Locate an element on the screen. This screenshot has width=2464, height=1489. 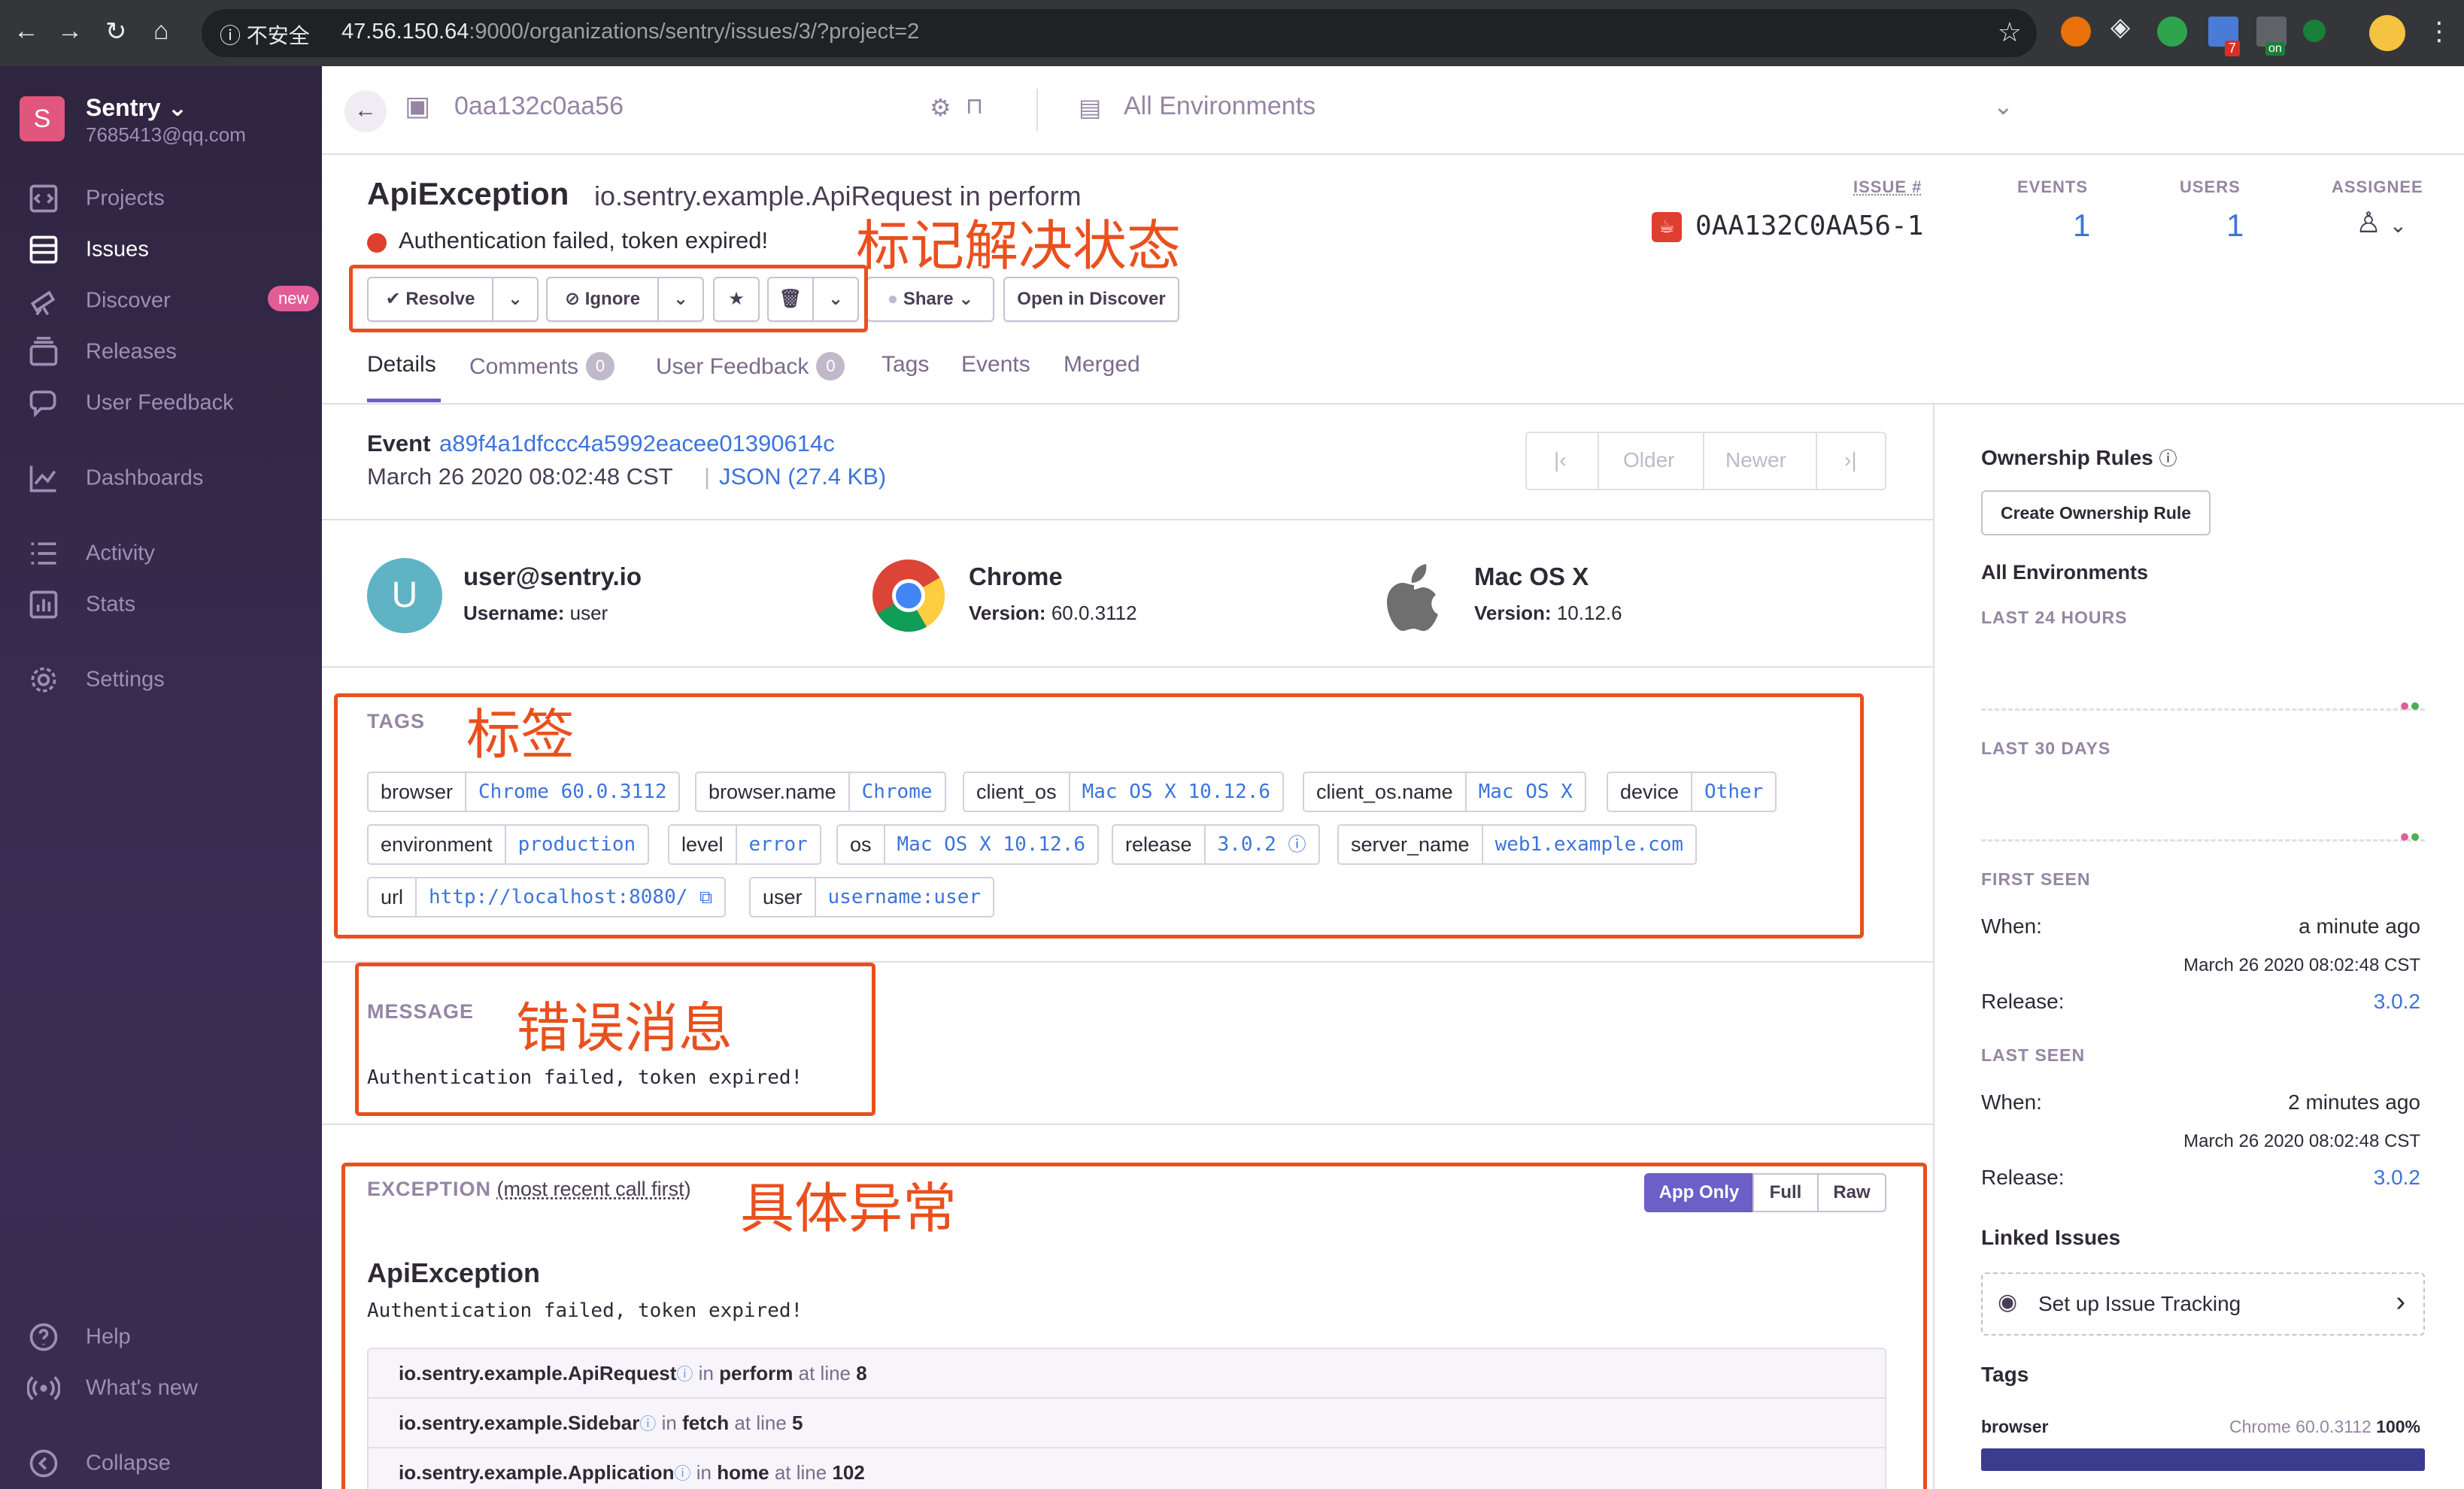
first-seen-release-link: 3.0.2 is located at coordinates (2397, 1002).